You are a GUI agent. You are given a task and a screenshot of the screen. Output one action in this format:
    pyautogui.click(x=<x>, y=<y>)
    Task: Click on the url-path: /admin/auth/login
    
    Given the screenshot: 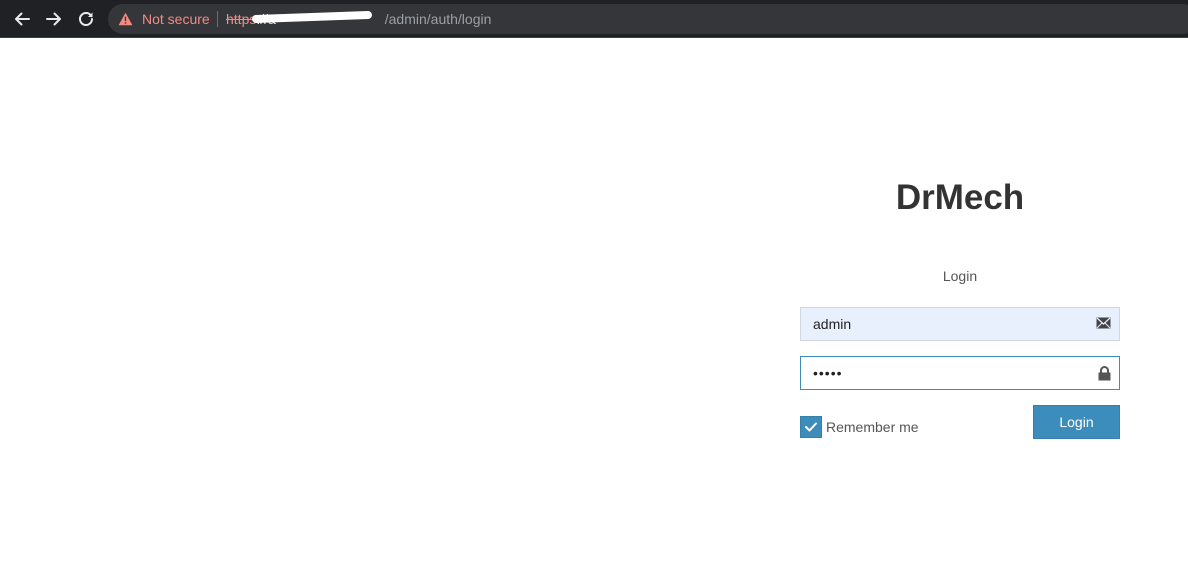 What is the action you would take?
    pyautogui.click(x=438, y=19)
    